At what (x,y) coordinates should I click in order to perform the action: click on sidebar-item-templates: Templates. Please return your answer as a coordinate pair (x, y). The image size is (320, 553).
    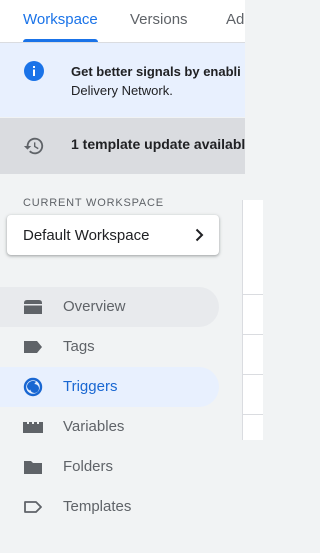
    Looking at the image, I should click on (109, 507).